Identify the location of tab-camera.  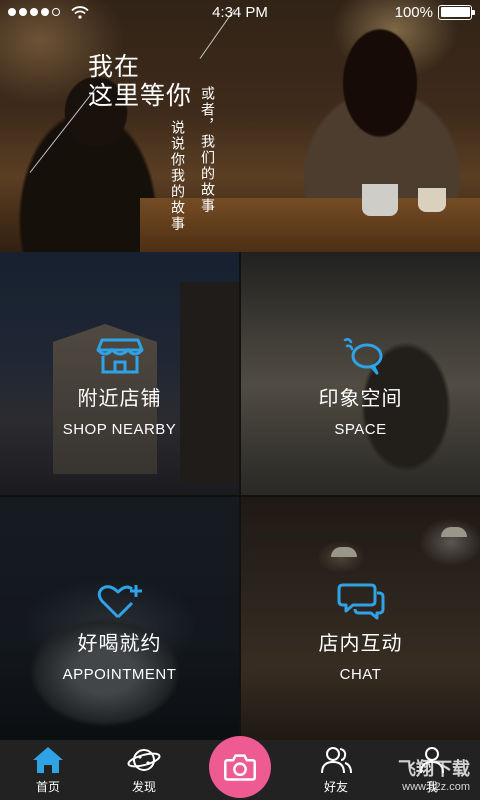
(240, 768).